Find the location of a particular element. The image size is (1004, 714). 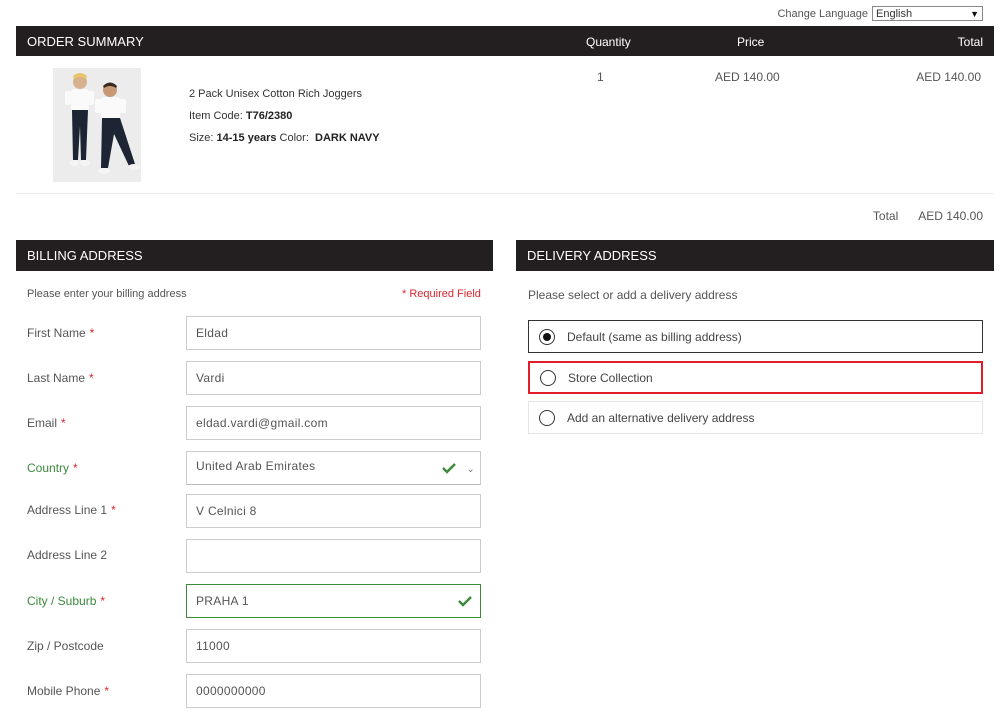

language-selected-value: English is located at coordinates (894, 13).